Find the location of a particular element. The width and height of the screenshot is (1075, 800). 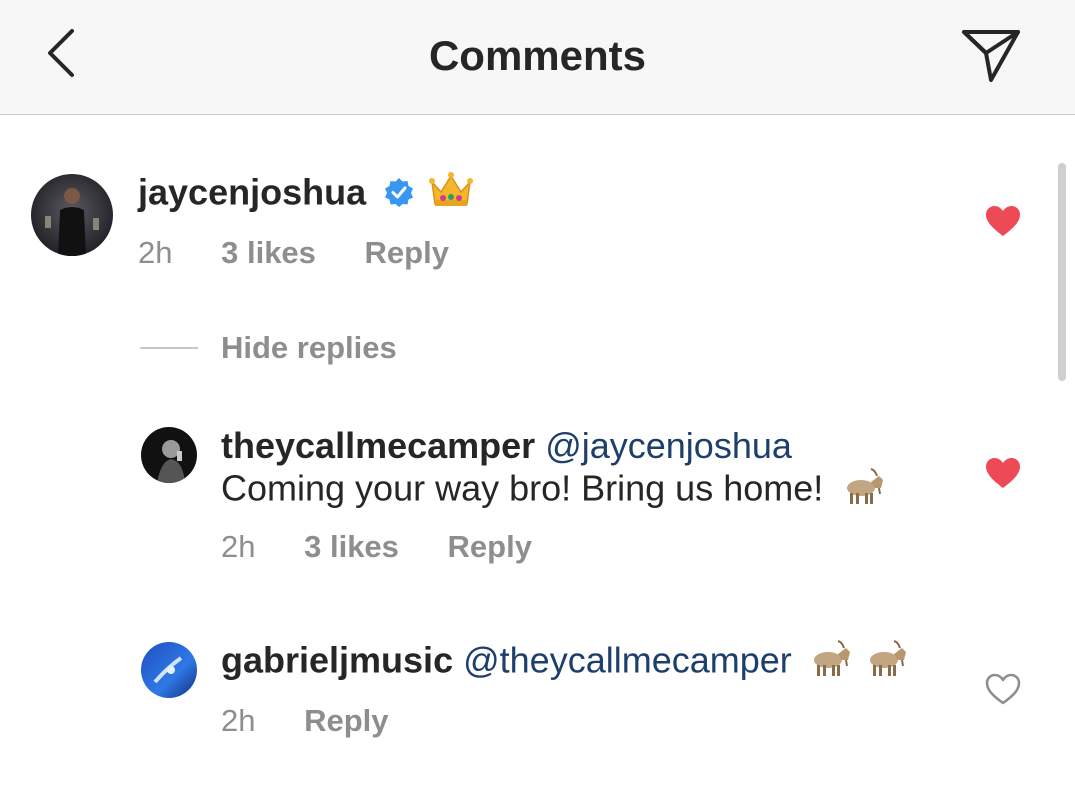

verified-badge-icon is located at coordinates (399, 195).